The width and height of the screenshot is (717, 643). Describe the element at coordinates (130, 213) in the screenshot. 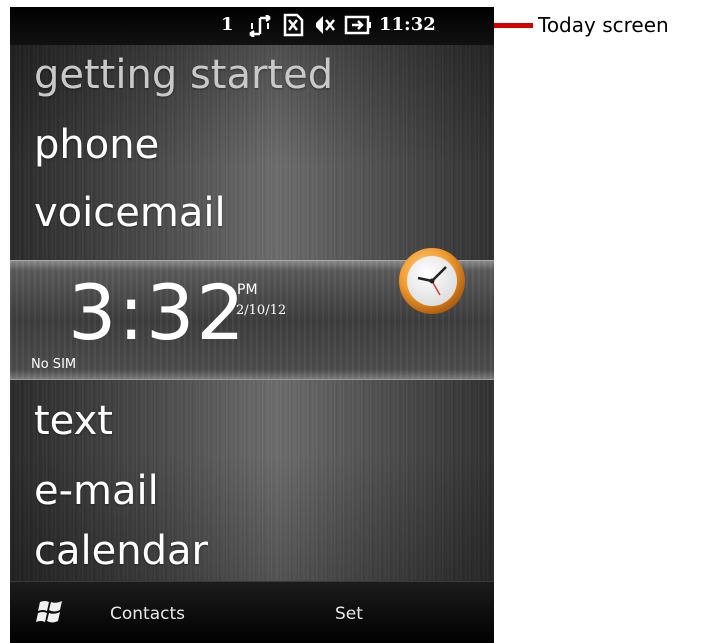

I see `menu-item-voicemail: voicemail` at that location.